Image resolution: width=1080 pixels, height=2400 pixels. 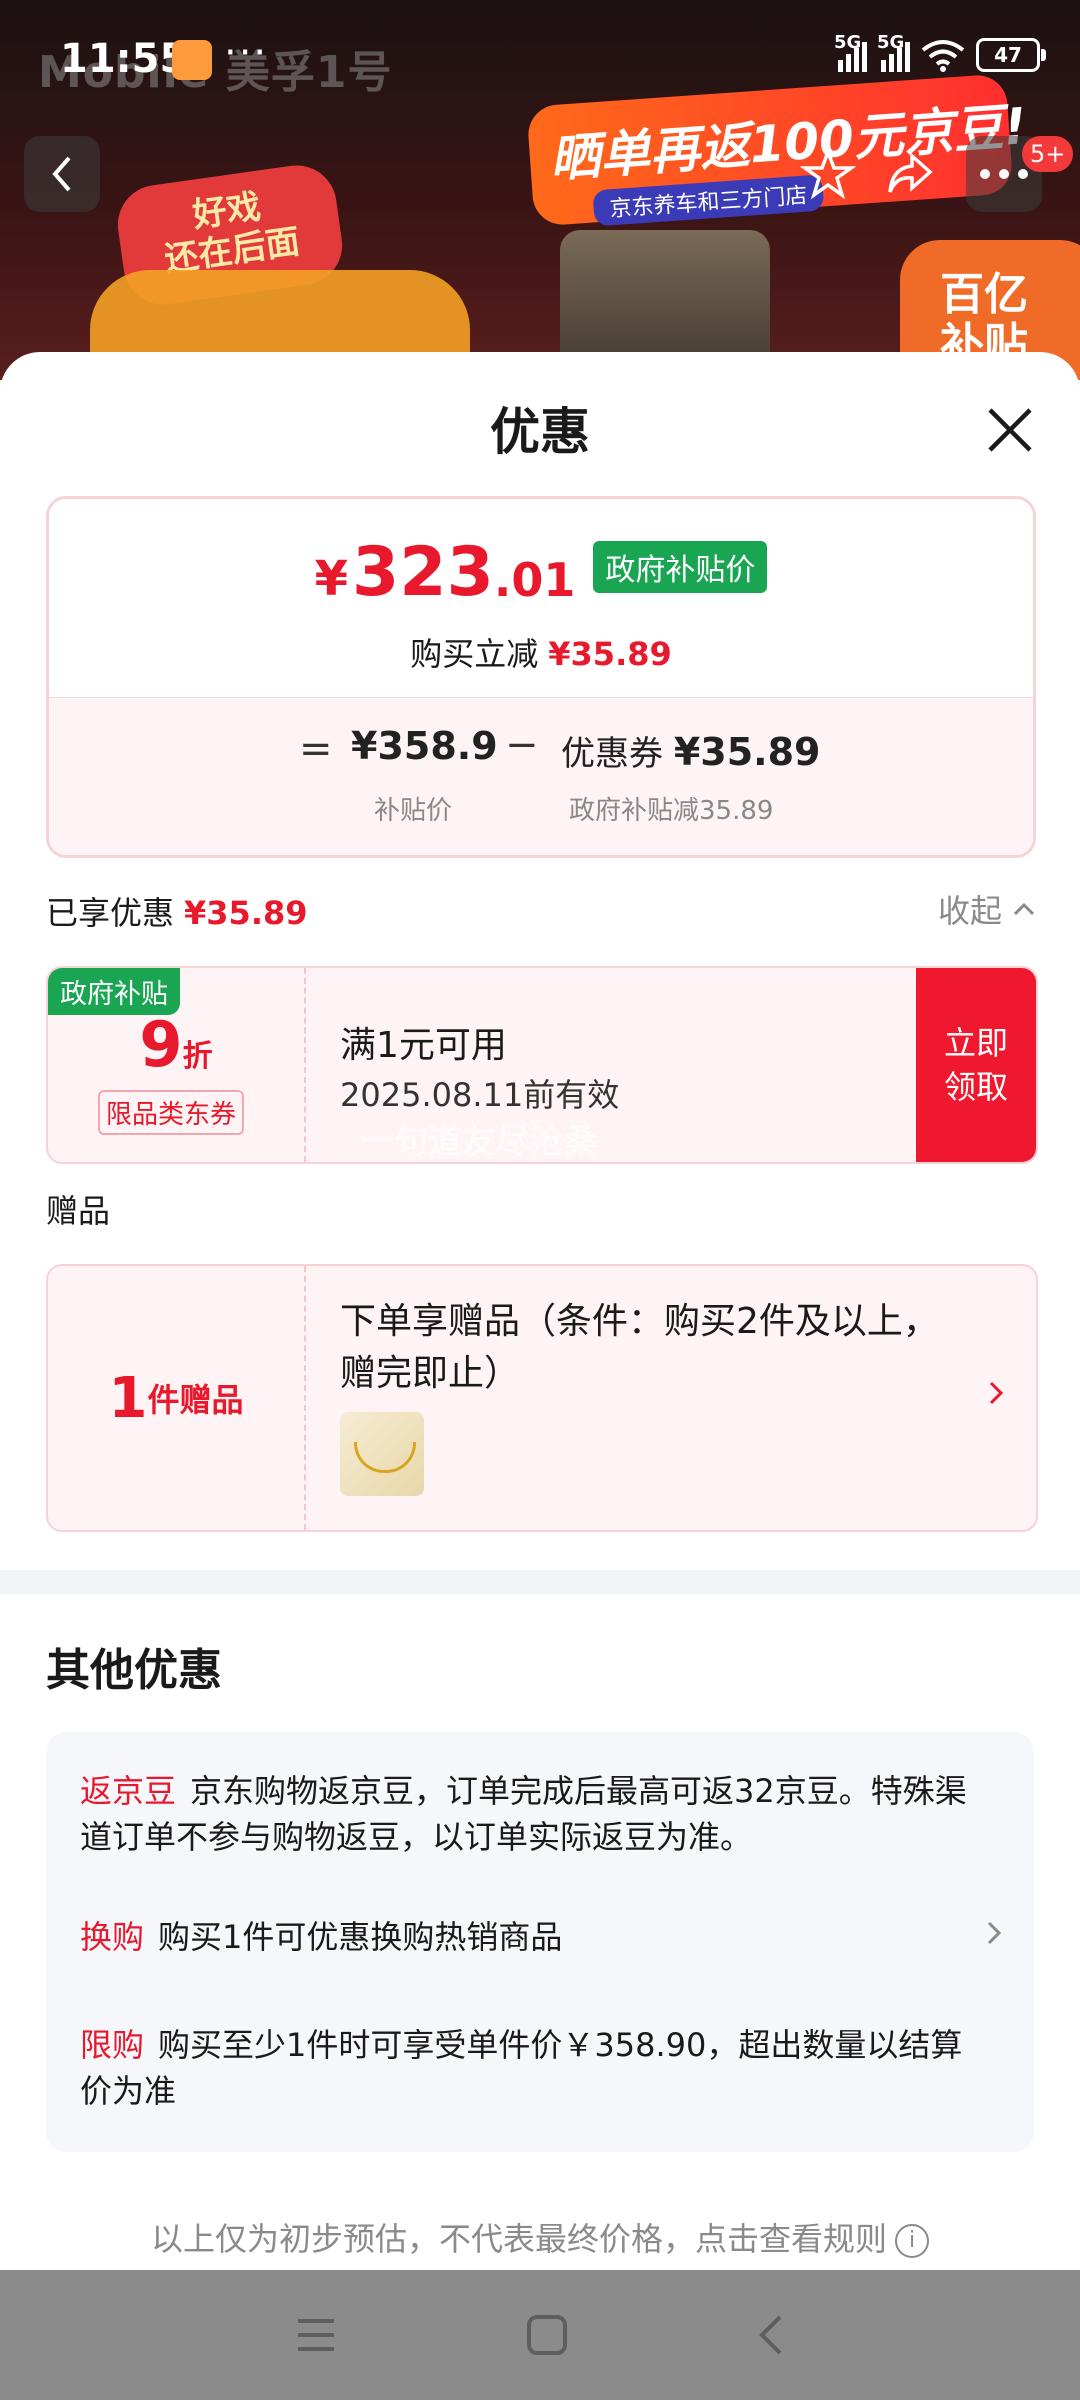 I want to click on nav-back-icon, so click(x=771, y=2335).